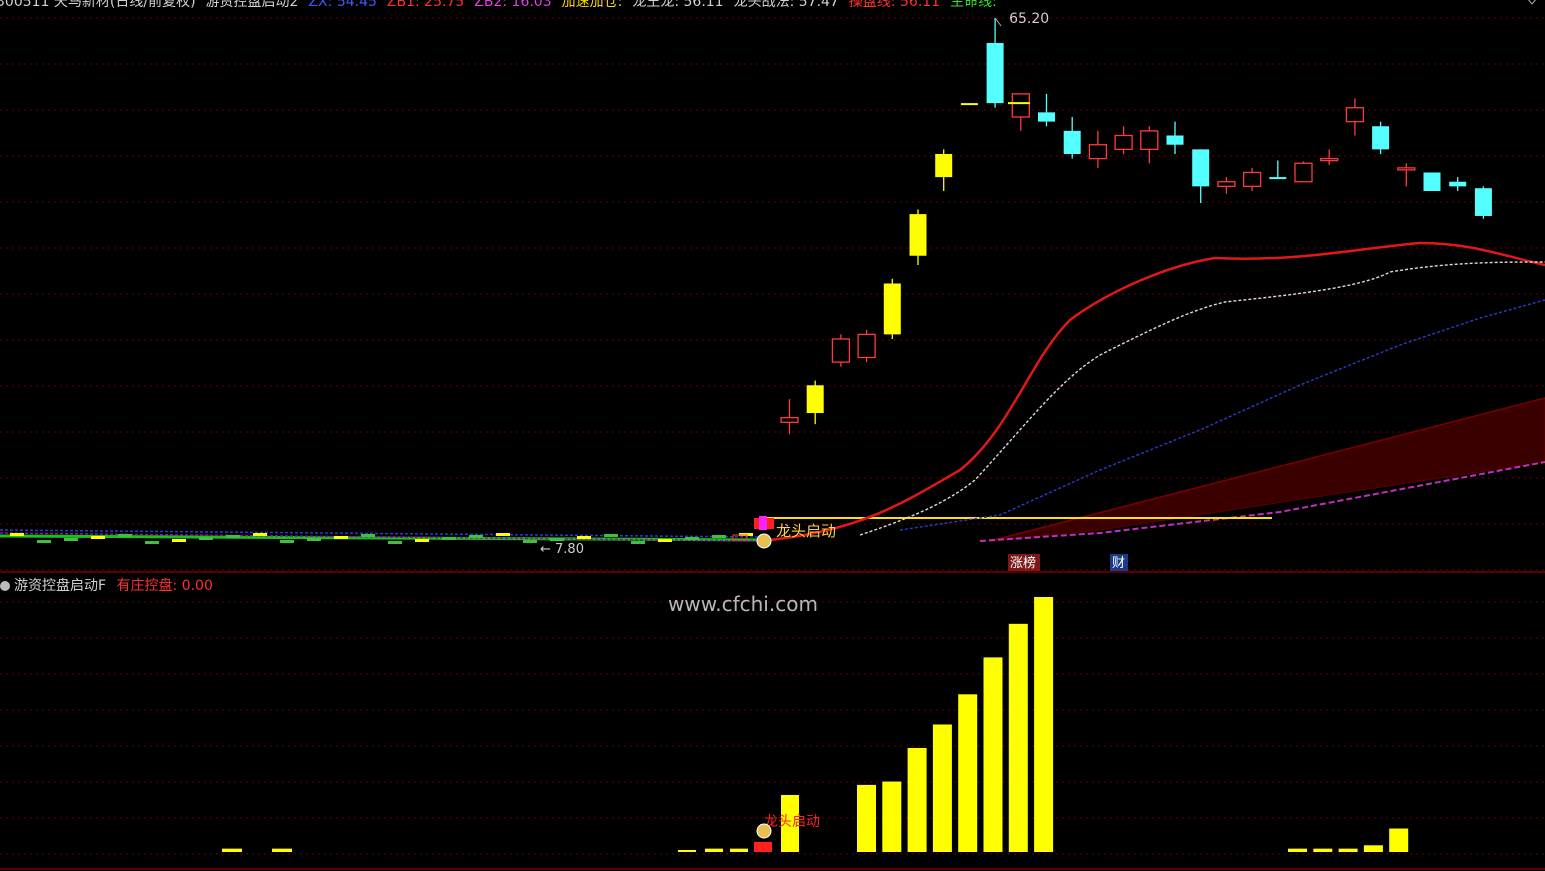  I want to click on header-item-2: ZX: 54.45, so click(342, 5).